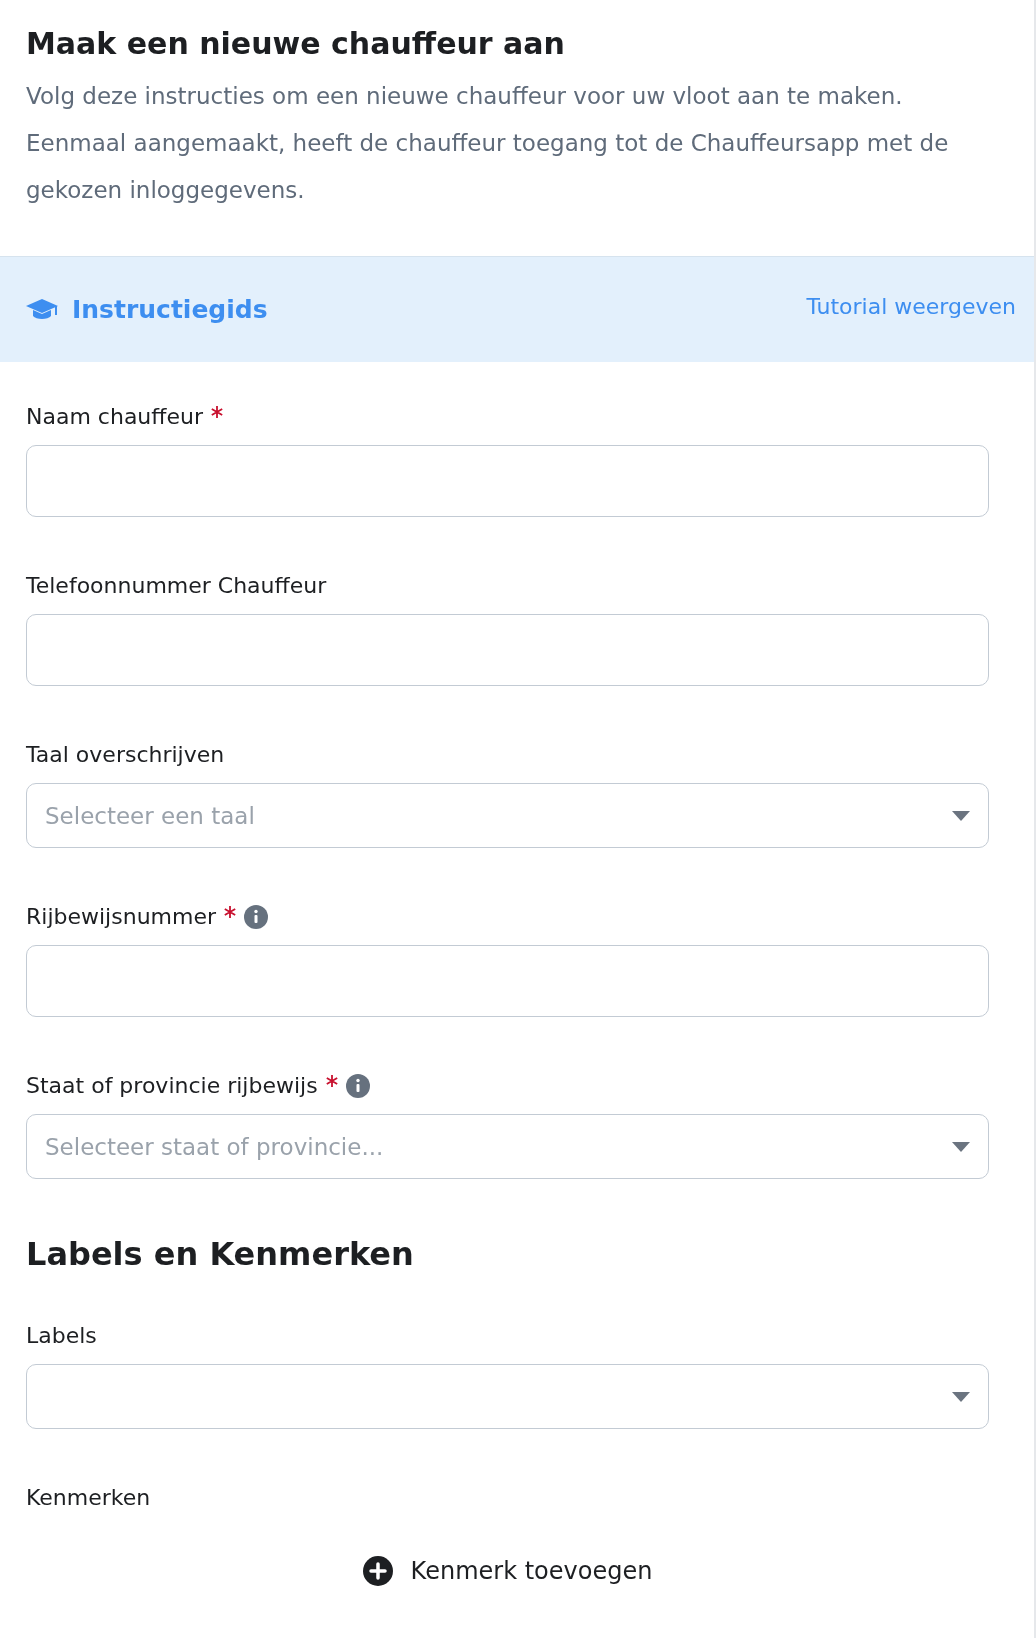 The image size is (1036, 1638). What do you see at coordinates (114, 416) in the screenshot?
I see `field-label: Naam chauffeur` at bounding box center [114, 416].